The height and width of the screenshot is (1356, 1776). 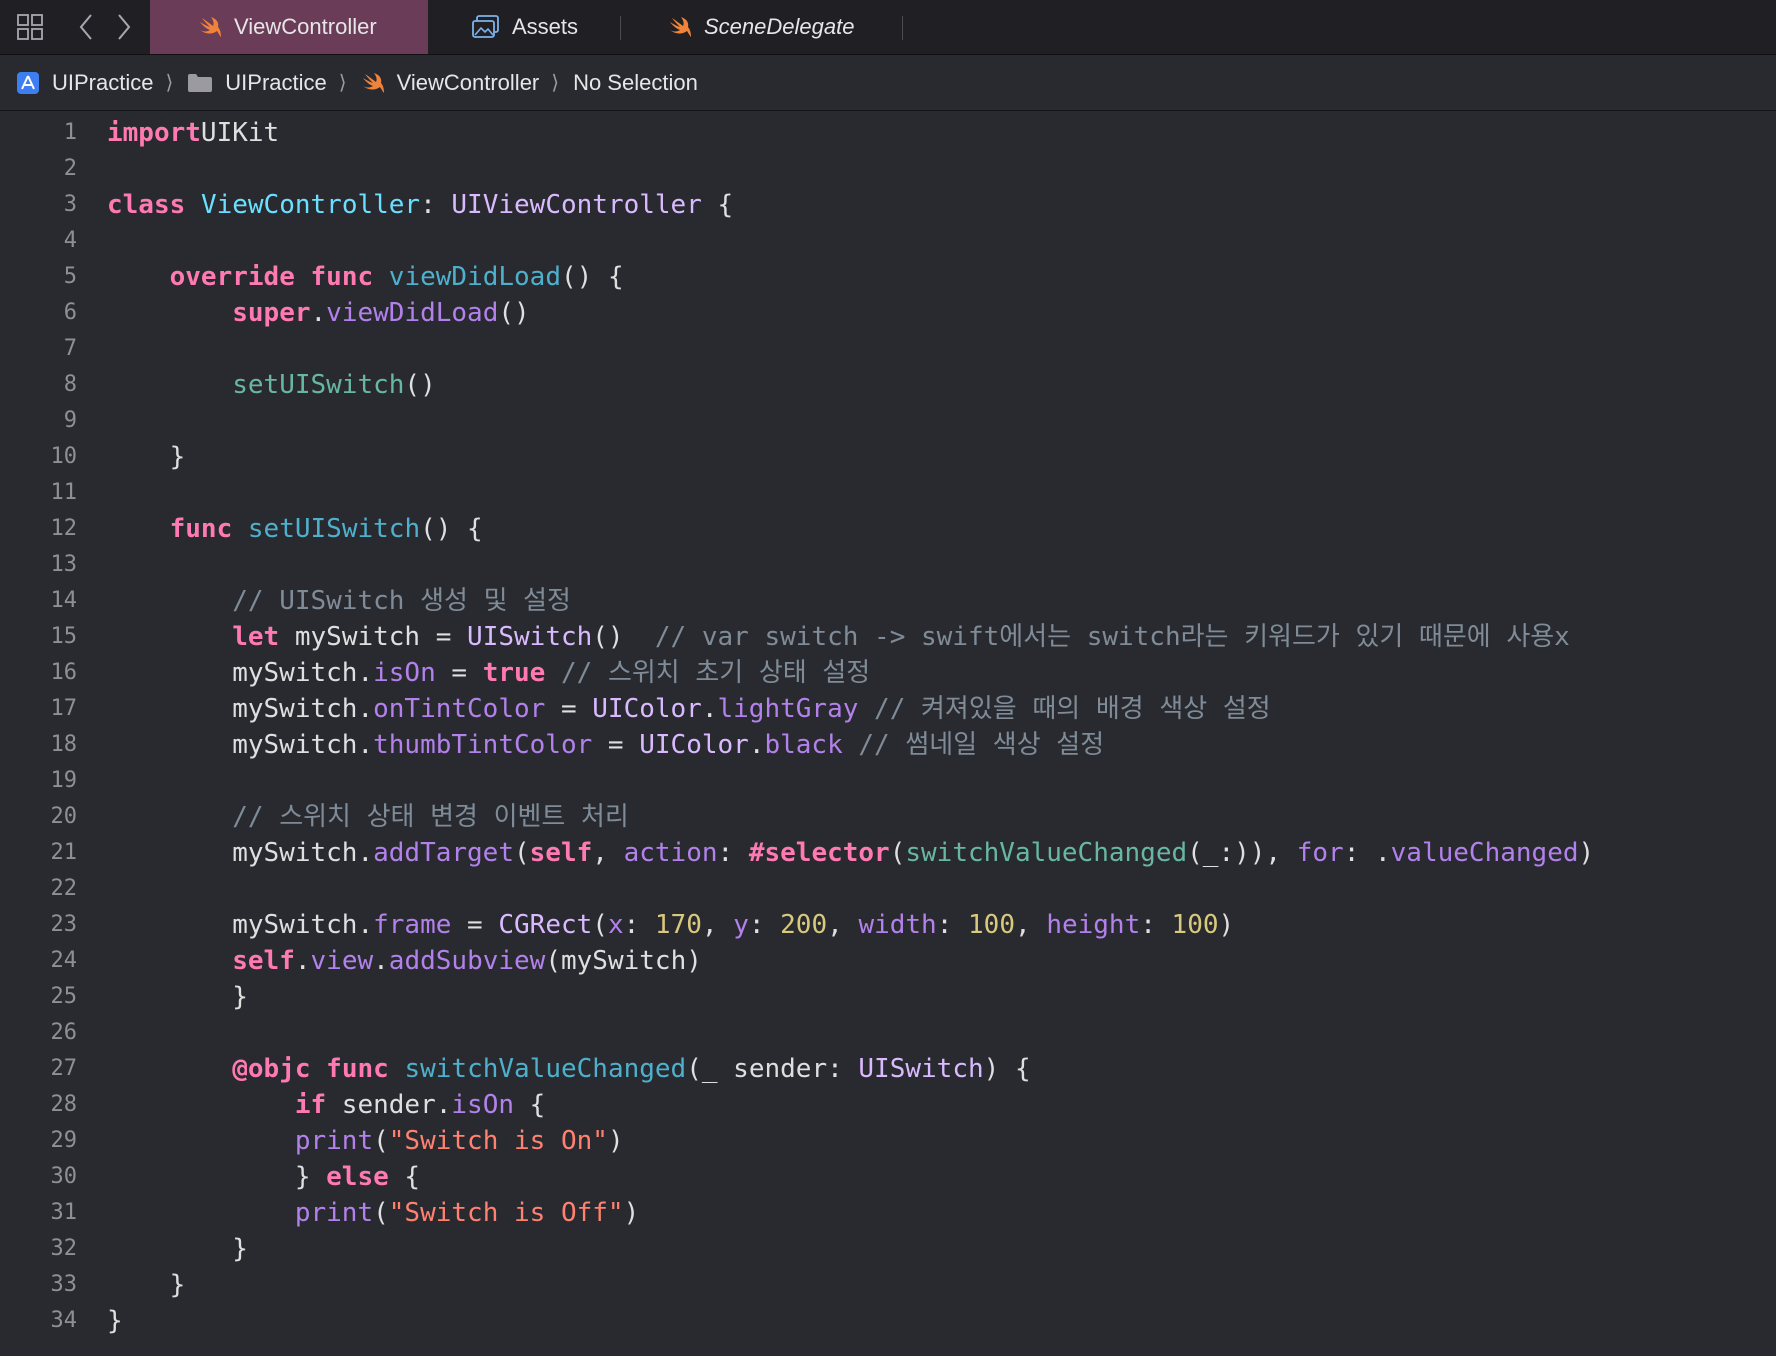 What do you see at coordinates (103, 82) in the screenshot?
I see `breadcrumb-label: UIPractice` at bounding box center [103, 82].